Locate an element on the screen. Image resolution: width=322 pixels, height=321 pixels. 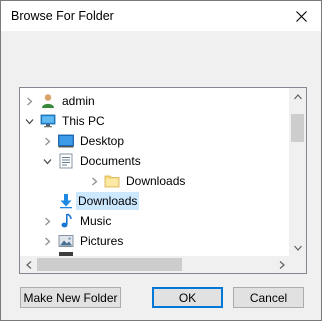
tree-item-label: Desktop is located at coordinates (102, 141).